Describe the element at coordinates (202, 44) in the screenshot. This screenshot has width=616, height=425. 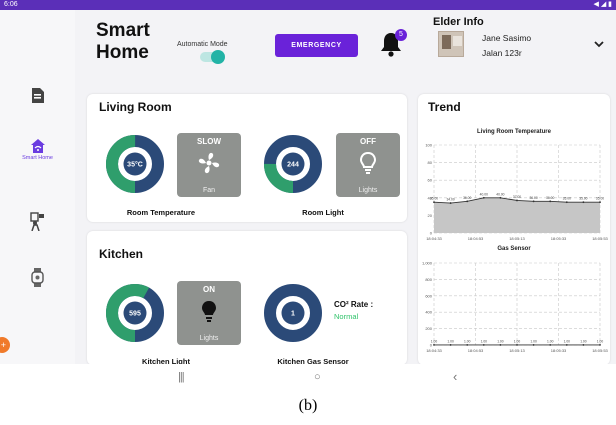
I see `automatic-mode-label: Automatic Mode` at that location.